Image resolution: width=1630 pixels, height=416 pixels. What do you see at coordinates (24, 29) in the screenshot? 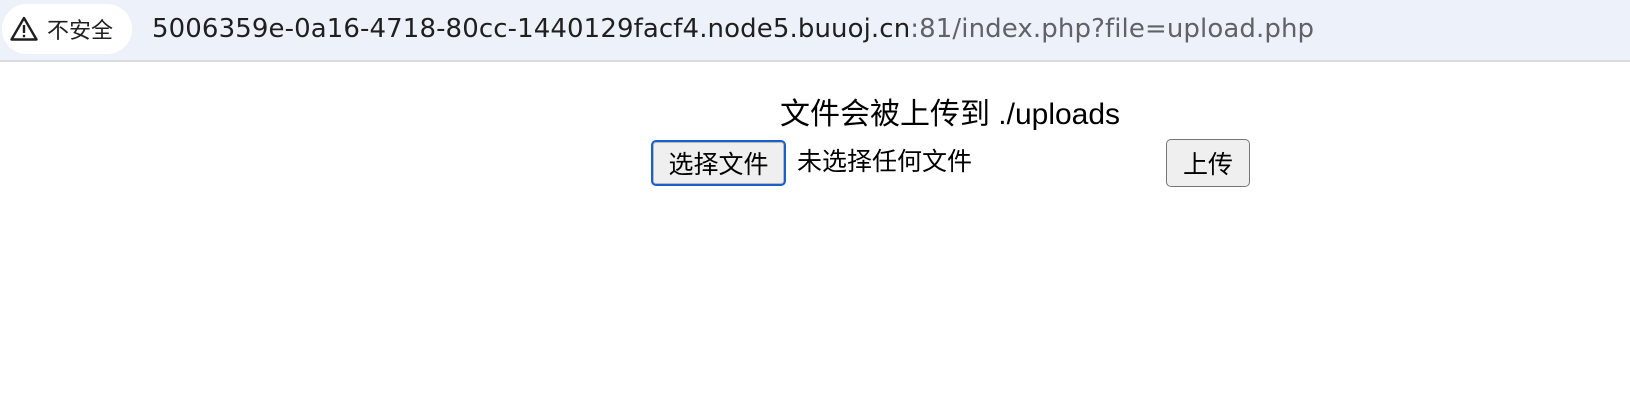
I see `warning-triangle-icon` at bounding box center [24, 29].